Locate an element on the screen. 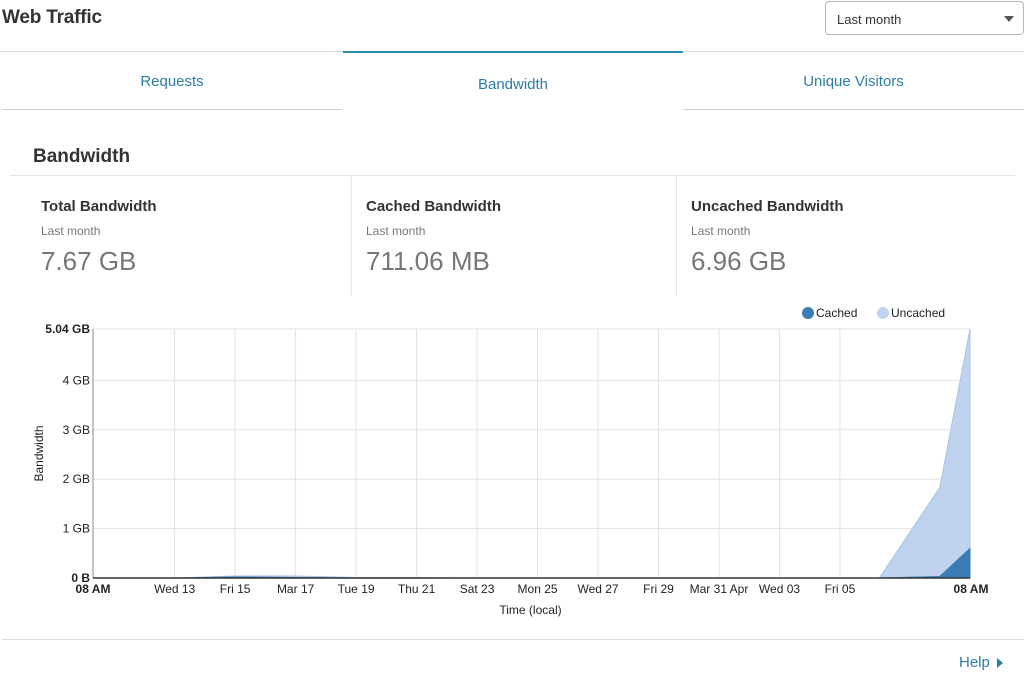  y-tick-label: 3 GB is located at coordinates (76, 430).